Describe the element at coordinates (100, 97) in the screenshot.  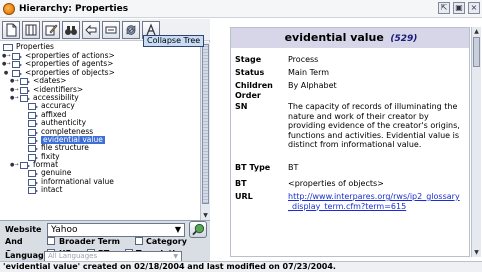
I see `tree-item: ●→ accessibility` at that location.